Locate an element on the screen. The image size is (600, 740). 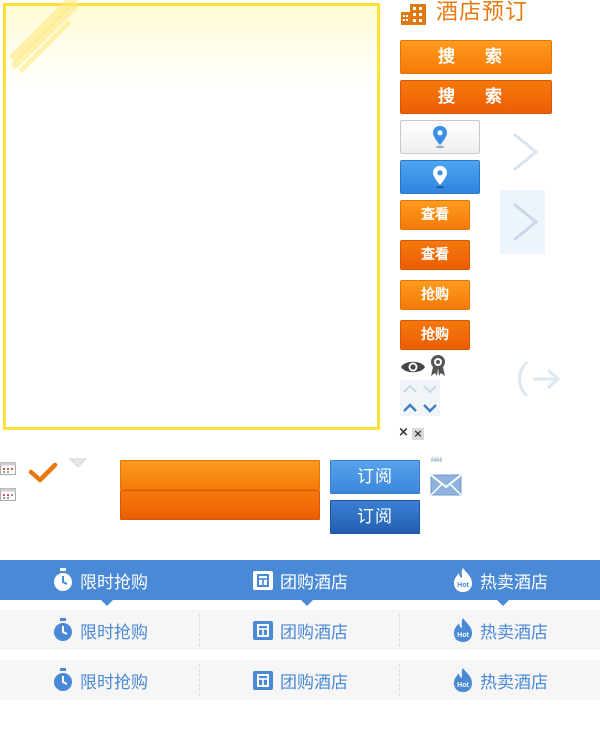
grab-button: 抢购 is located at coordinates (435, 295).